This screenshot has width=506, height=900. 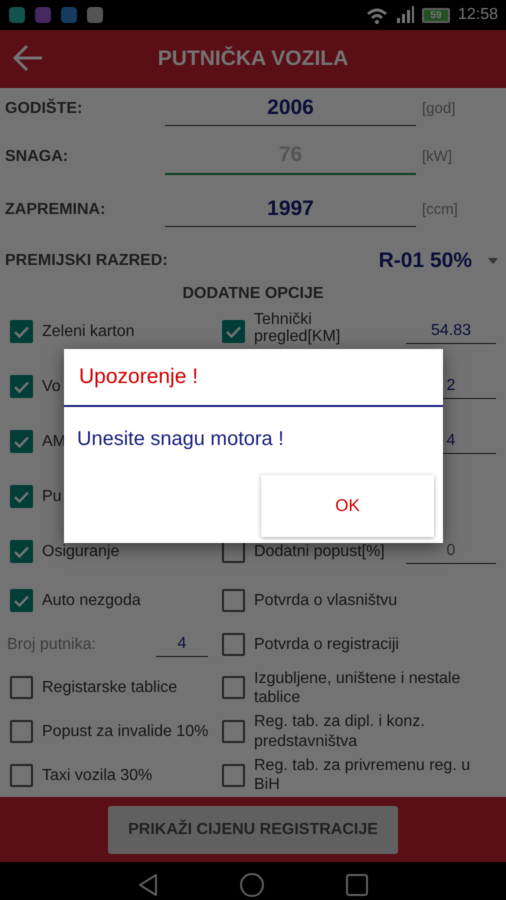 I want to click on battery-icon: 59, so click(x=436, y=15).